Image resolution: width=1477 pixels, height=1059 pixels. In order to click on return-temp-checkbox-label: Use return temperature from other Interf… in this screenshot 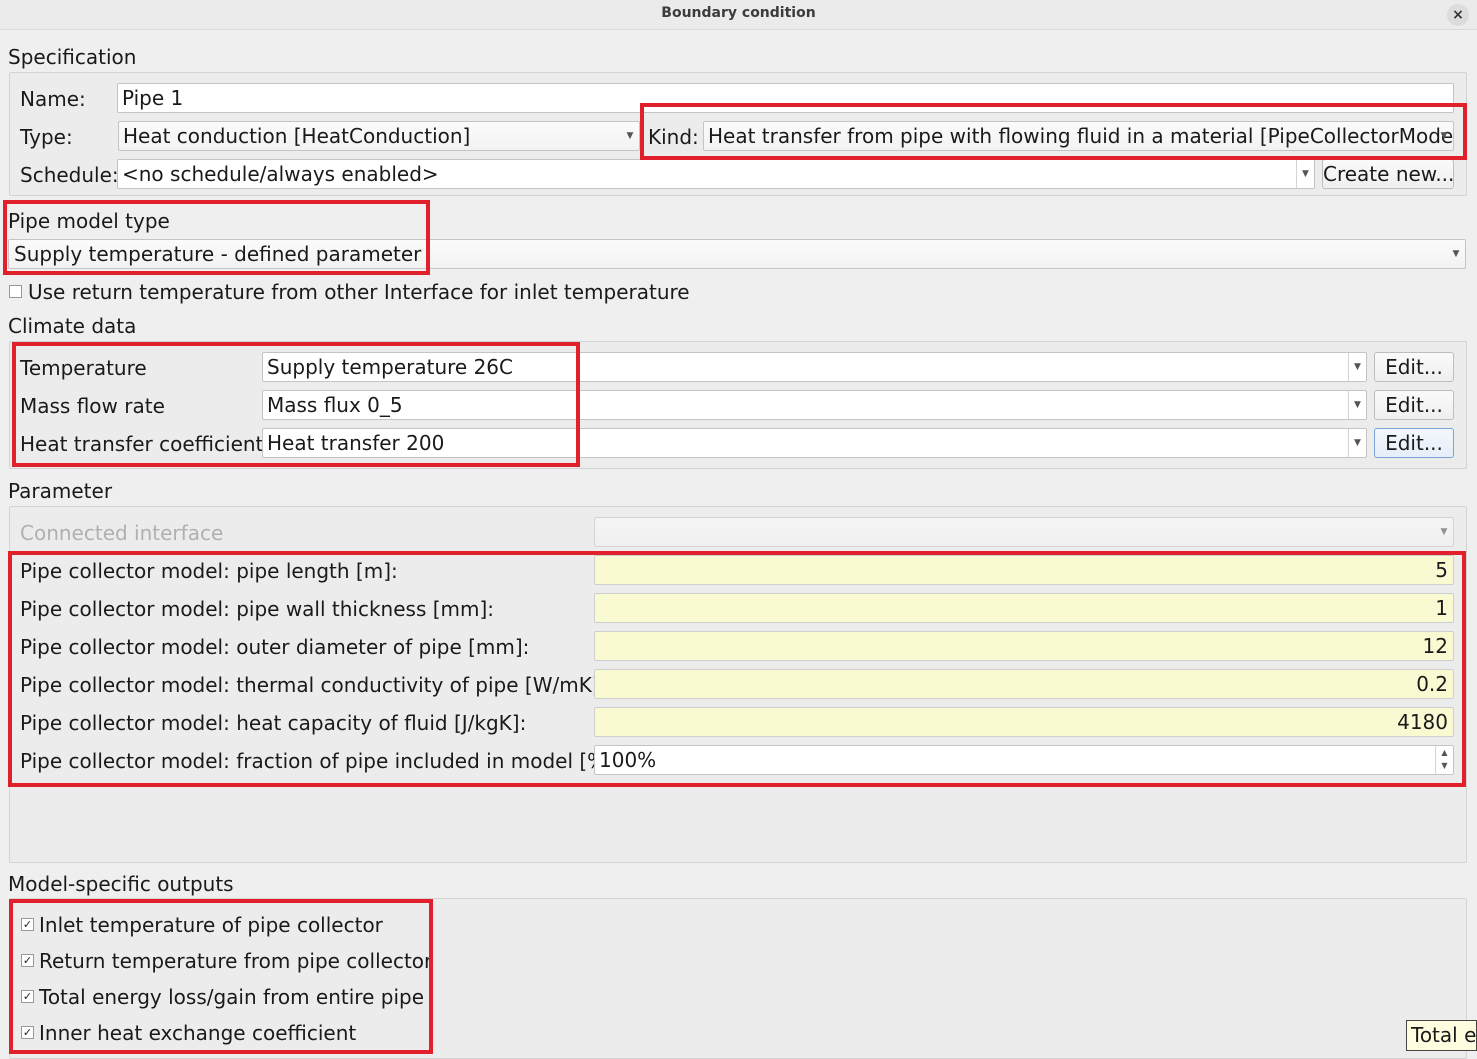, I will do `click(359, 292)`.